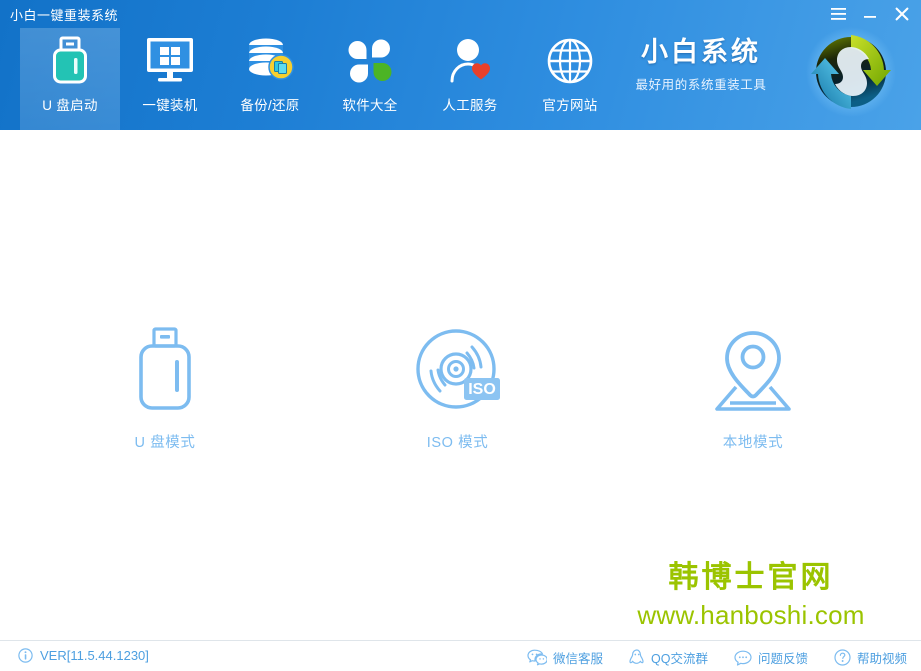  What do you see at coordinates (70, 105) in the screenshot?
I see `nav-label-usb-boot: U 盘启动` at bounding box center [70, 105].